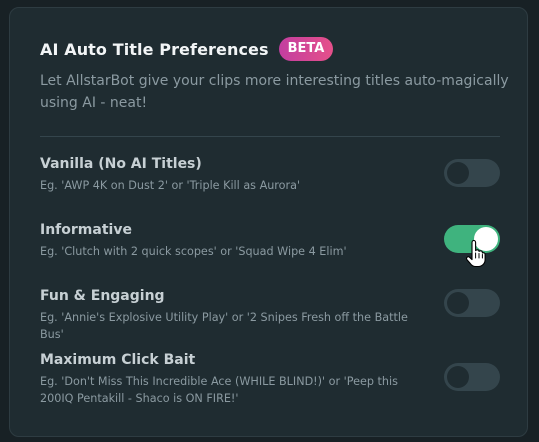 Image resolution: width=539 pixels, height=442 pixels. Describe the element at coordinates (270, 136) in the screenshot. I see `divider` at that location.